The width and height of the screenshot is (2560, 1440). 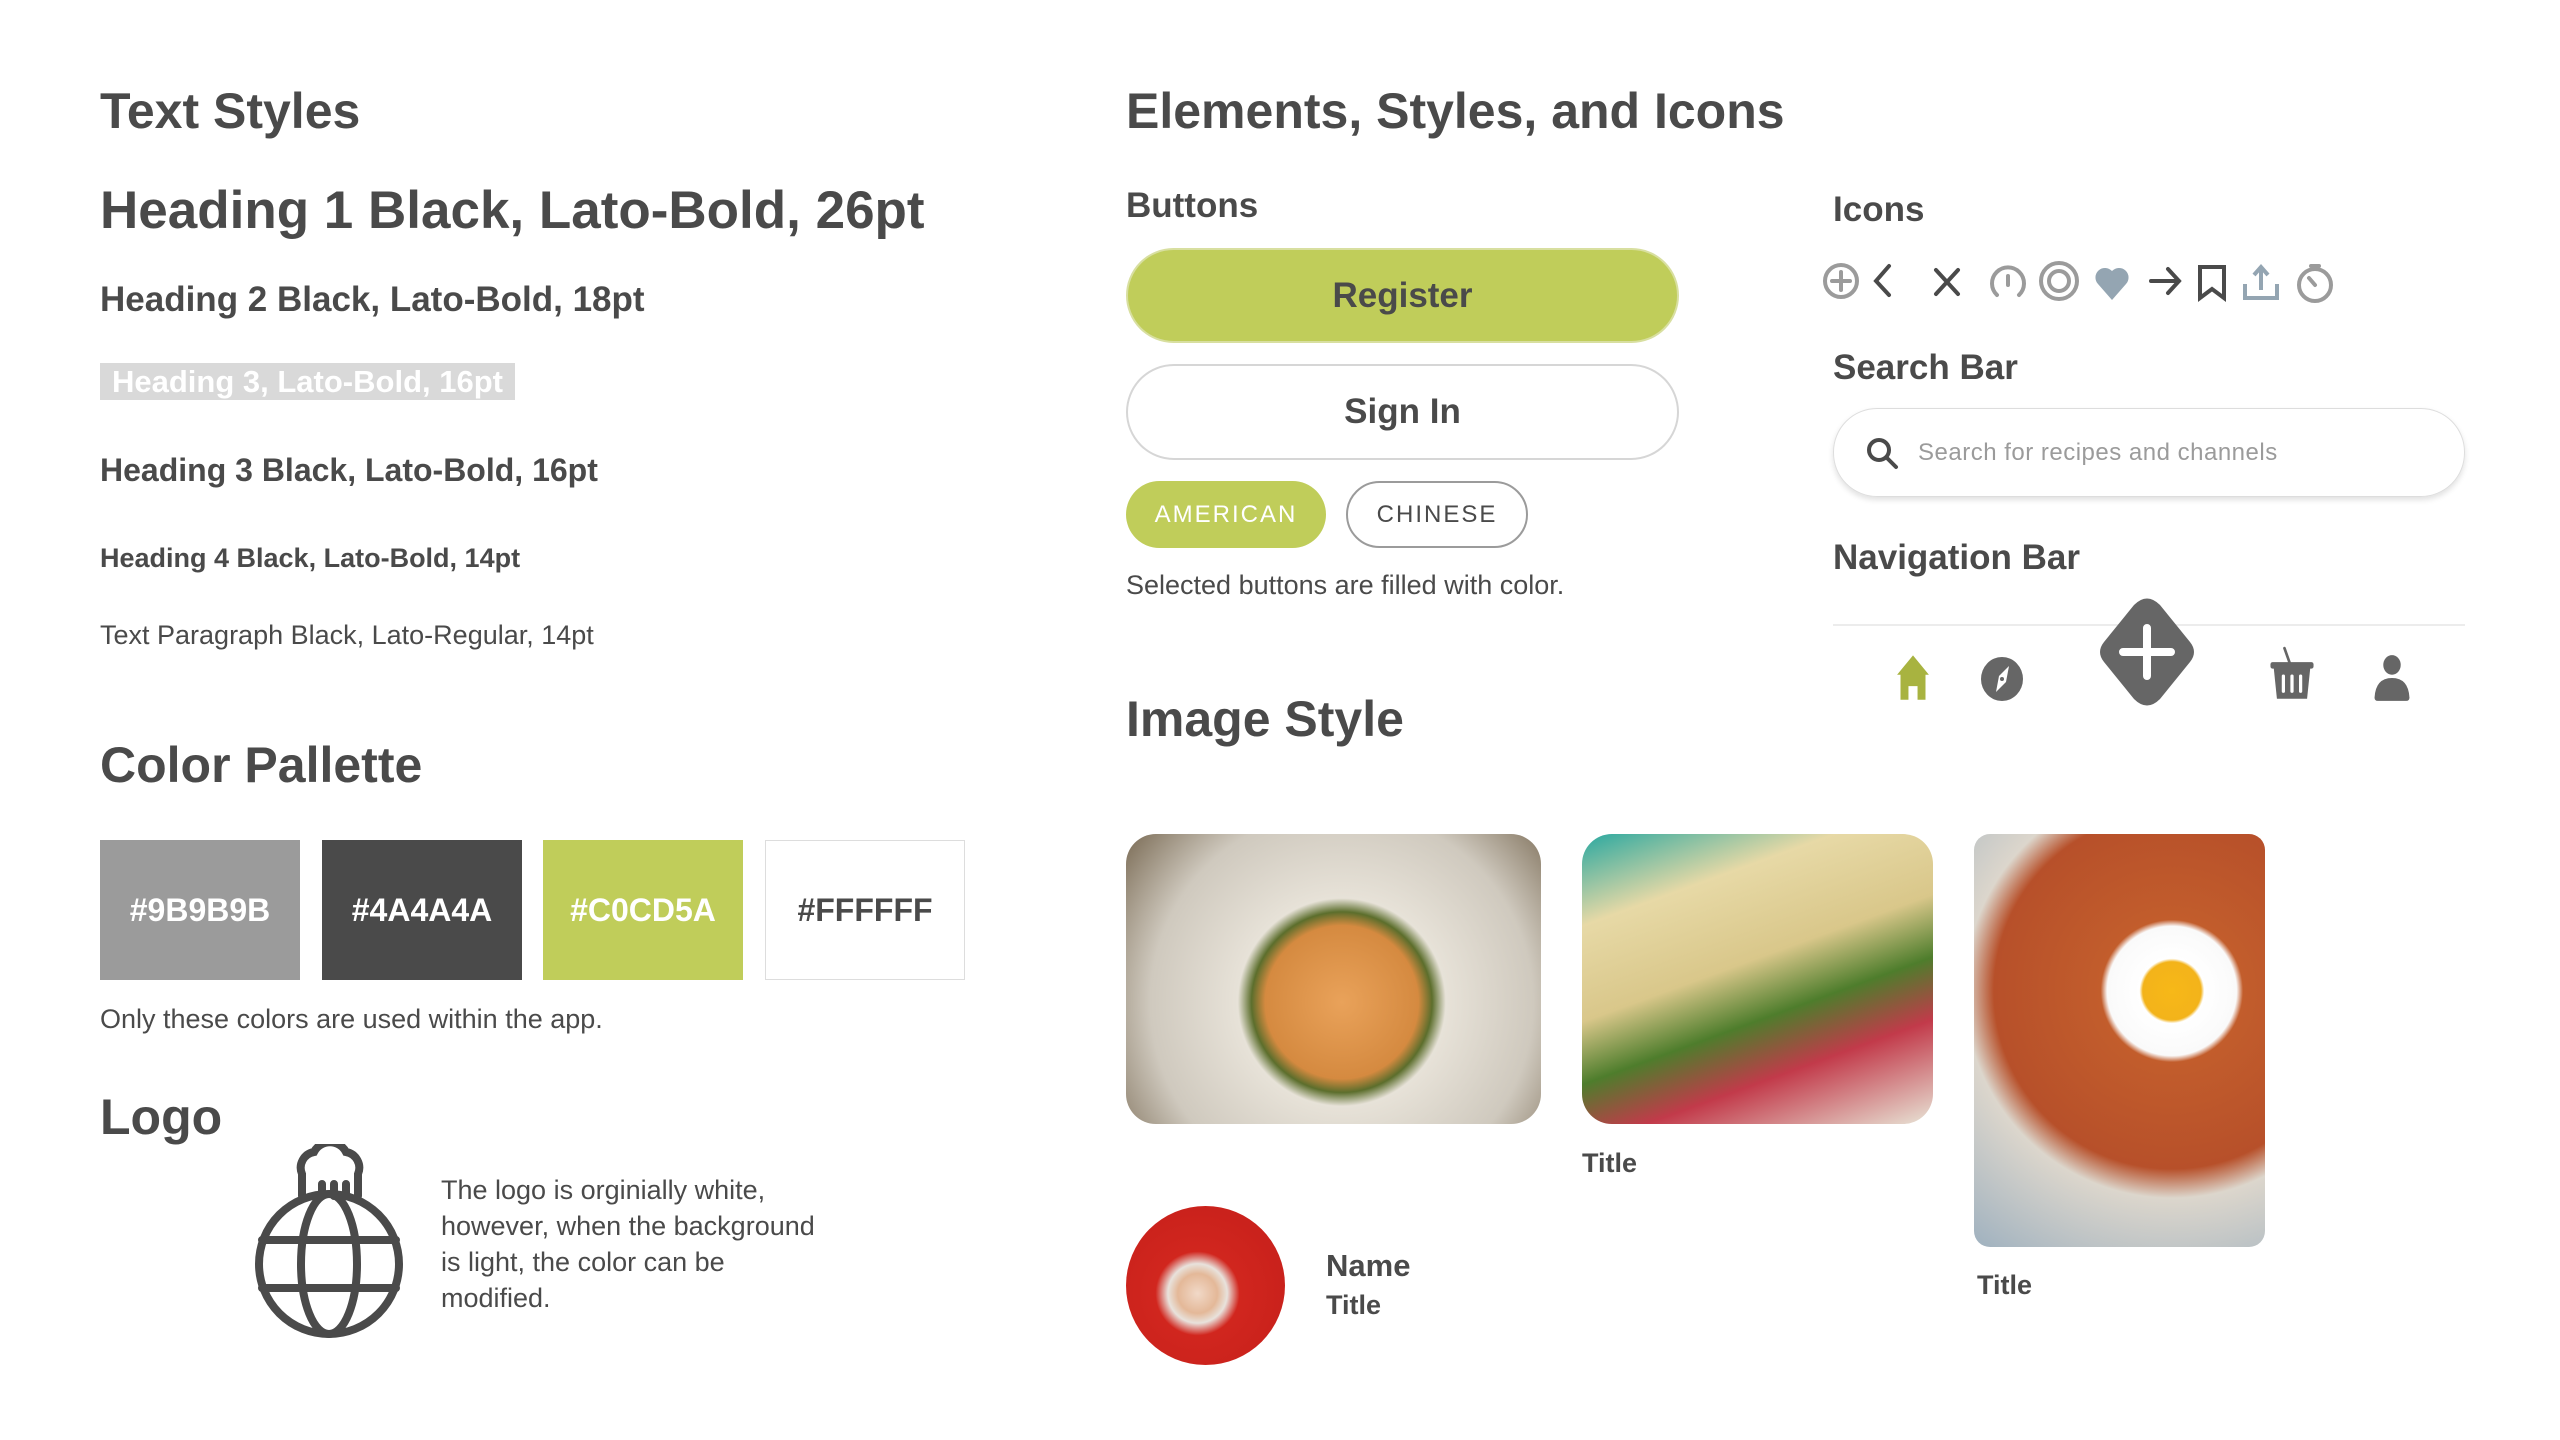 What do you see at coordinates (2212, 283) in the screenshot?
I see `bookmark-icon` at bounding box center [2212, 283].